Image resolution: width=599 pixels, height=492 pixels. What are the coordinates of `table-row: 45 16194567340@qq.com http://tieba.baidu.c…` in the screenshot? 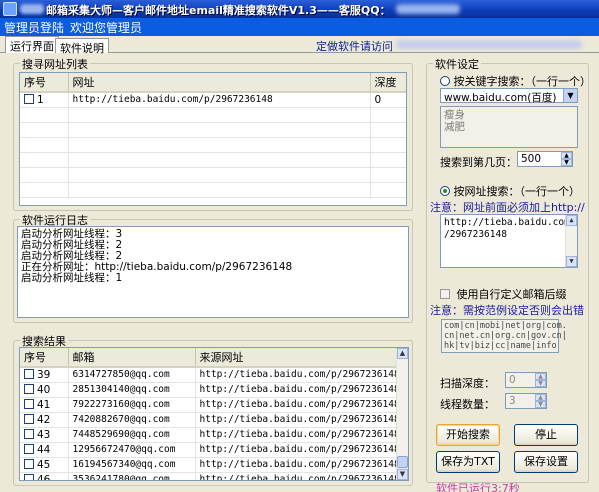 It's located at (208, 465).